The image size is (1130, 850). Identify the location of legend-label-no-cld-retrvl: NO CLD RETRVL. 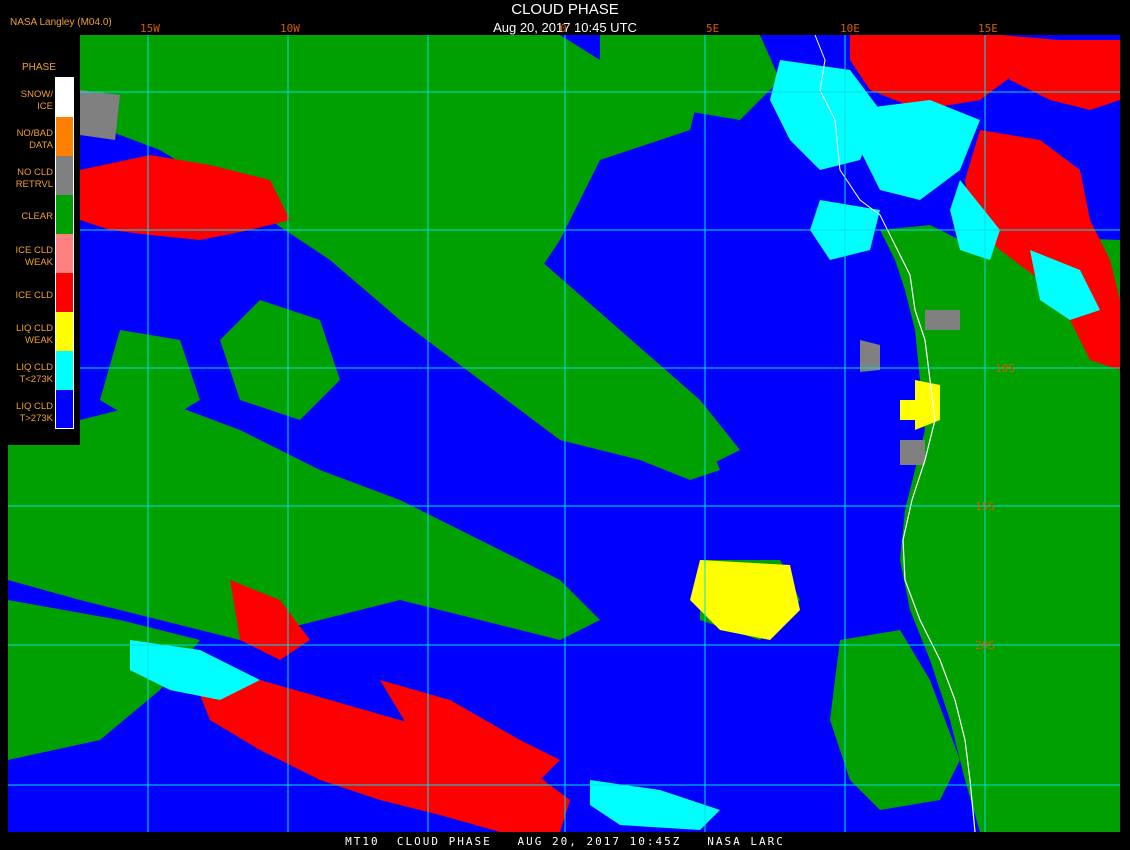
(34, 178).